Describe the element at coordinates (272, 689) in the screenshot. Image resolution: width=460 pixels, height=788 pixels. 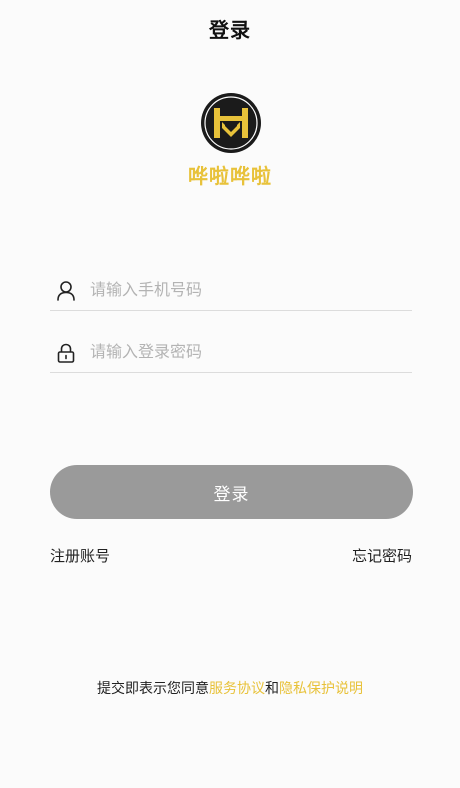
I see `agreement-conjunction: 和` at that location.